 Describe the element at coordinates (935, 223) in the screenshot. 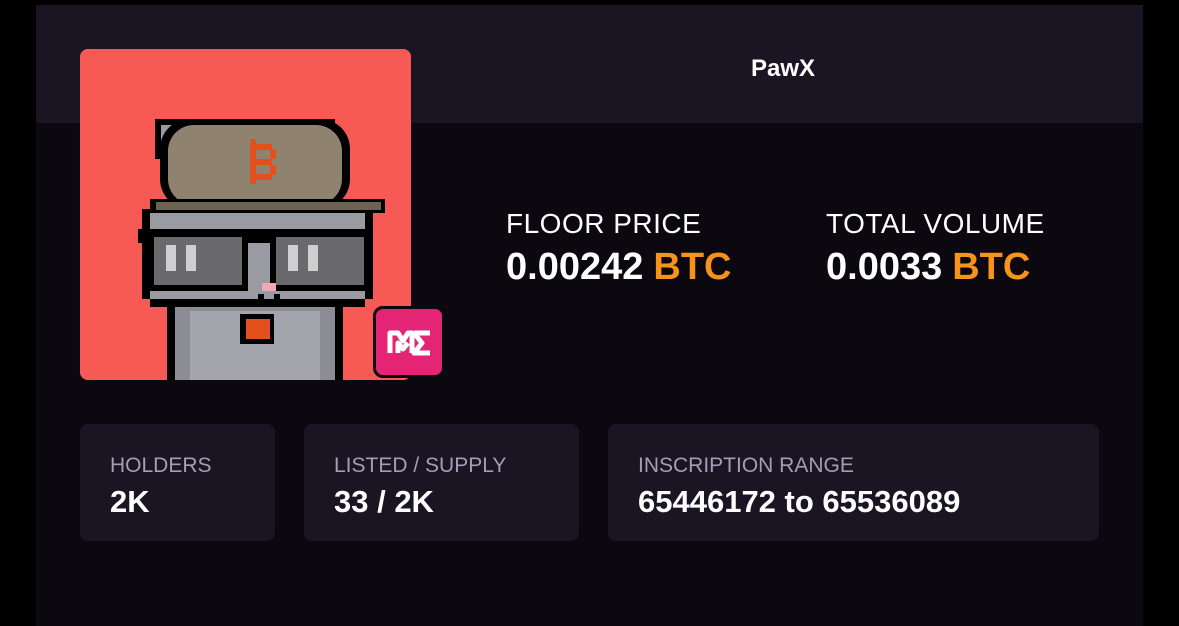

I see `total-volume-label: TOTAL VOLUME` at that location.